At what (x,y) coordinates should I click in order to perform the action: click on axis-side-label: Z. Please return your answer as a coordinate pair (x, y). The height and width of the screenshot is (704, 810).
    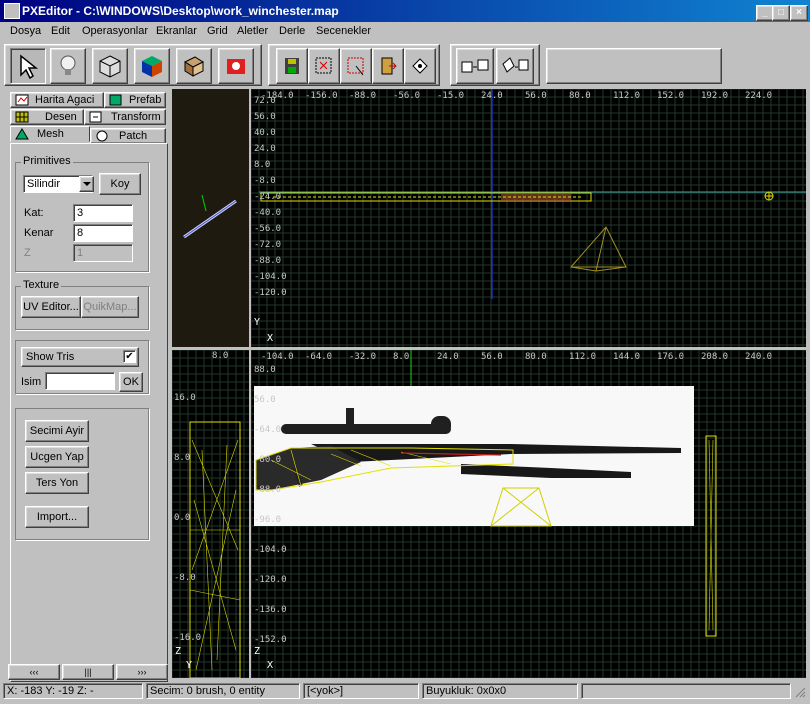
    Looking at the image, I should click on (178, 651).